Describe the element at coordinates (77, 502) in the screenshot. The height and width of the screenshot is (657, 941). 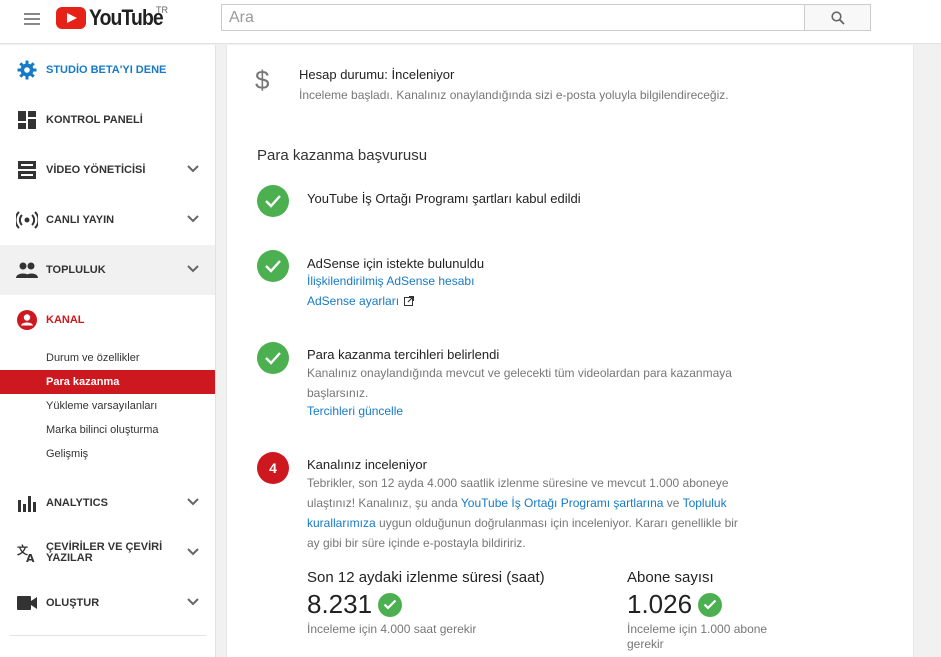
I see `sidebar-item-label: ANALYTICS` at that location.